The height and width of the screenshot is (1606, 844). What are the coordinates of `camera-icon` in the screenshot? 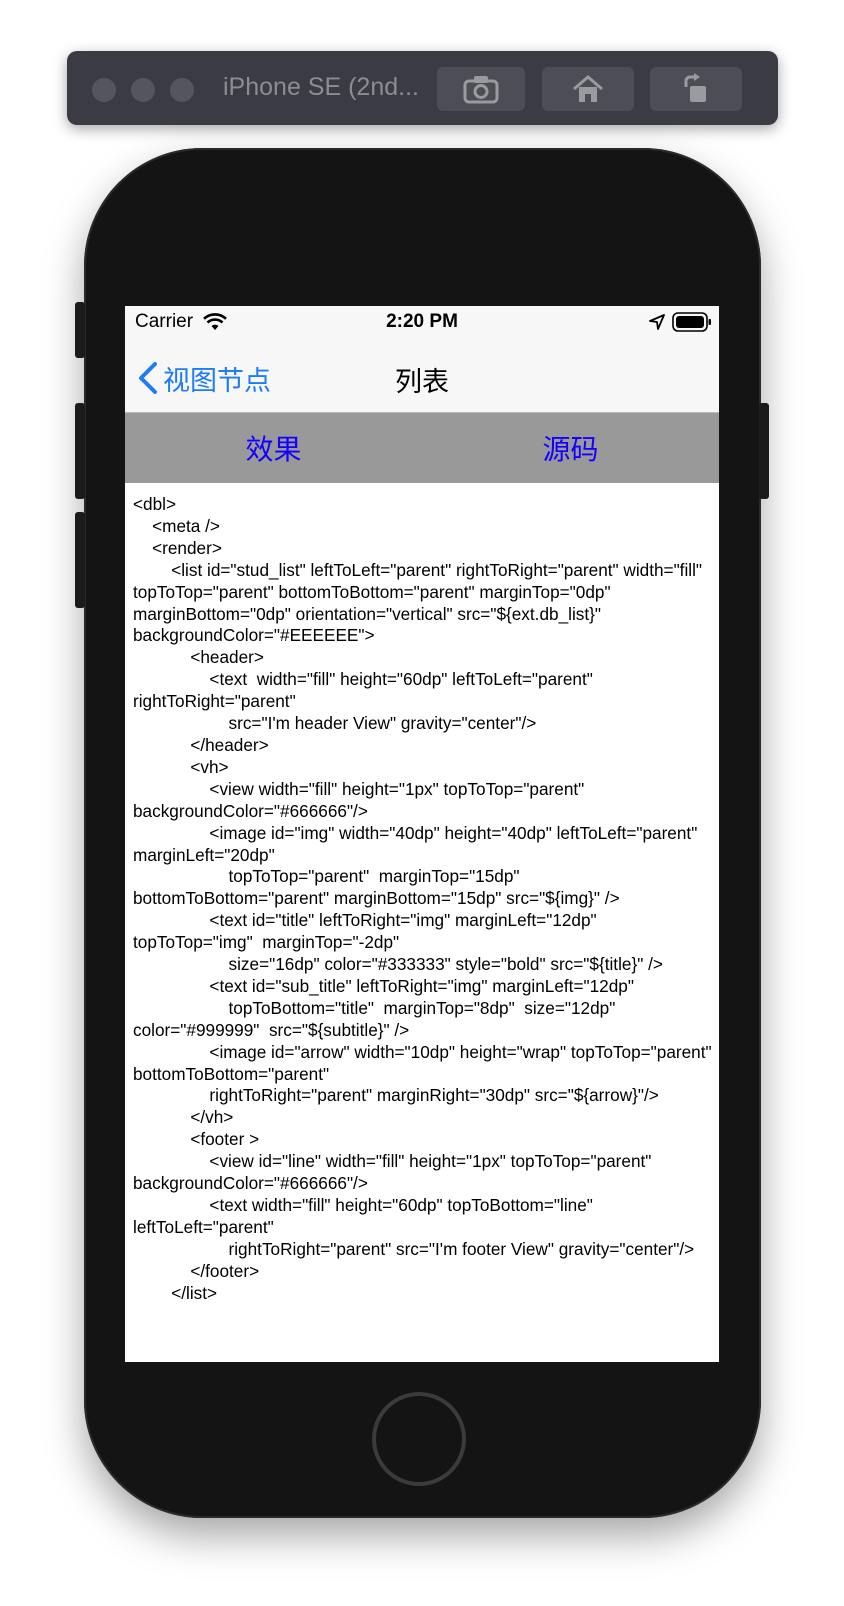 It's located at (481, 90).